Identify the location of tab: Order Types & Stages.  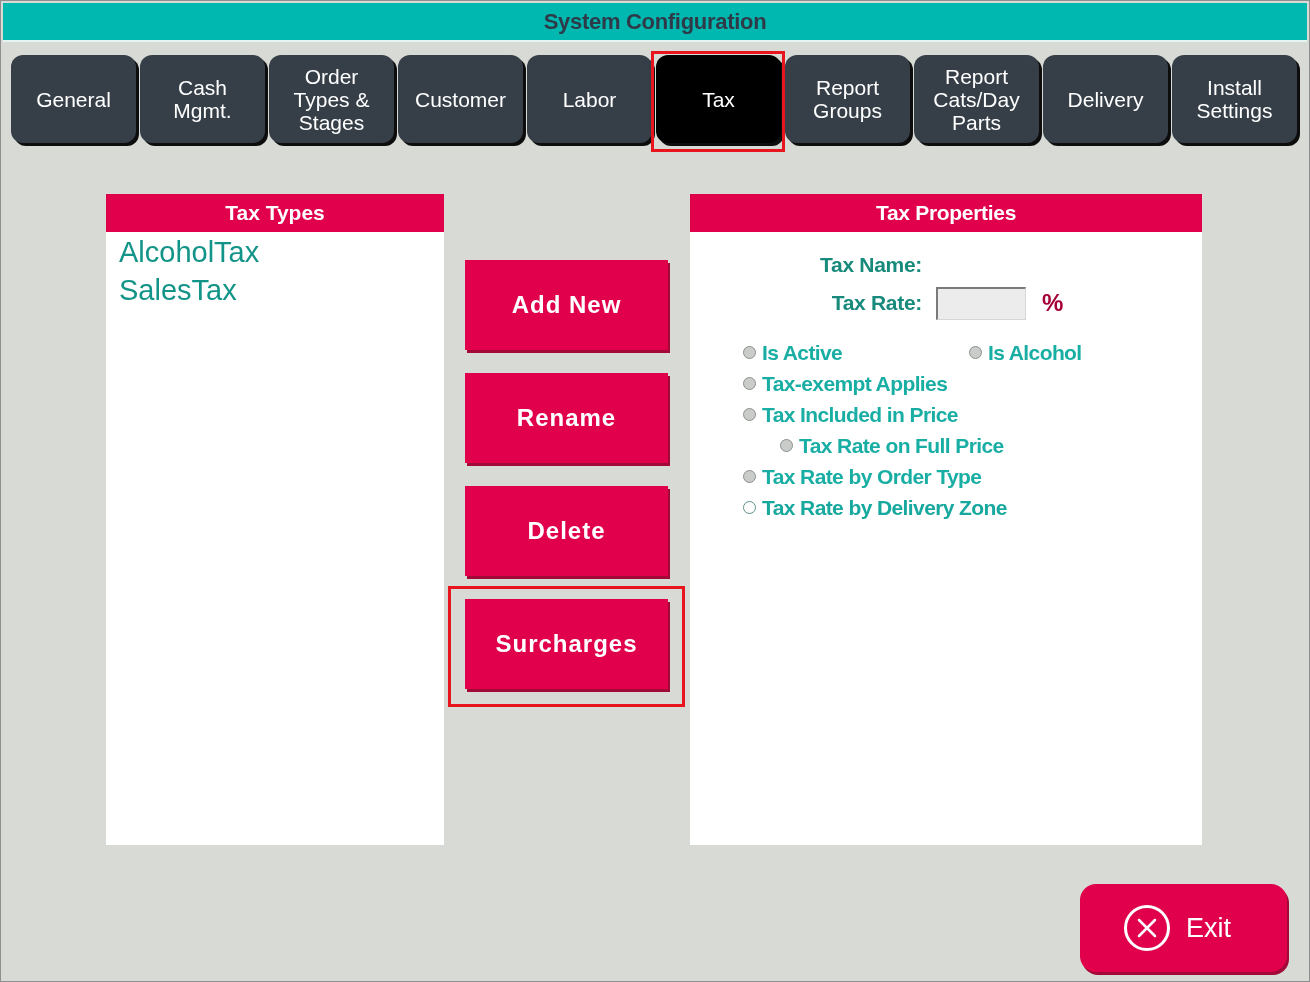
(331, 99).